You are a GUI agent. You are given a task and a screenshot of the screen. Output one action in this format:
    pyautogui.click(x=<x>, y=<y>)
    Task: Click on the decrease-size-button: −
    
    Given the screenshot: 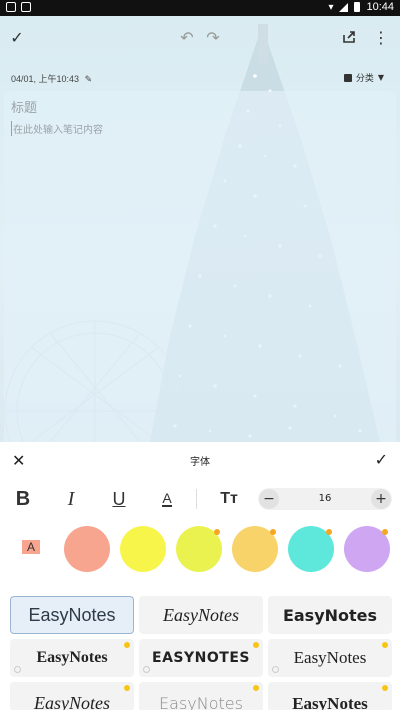 What is the action you would take?
    pyautogui.click(x=269, y=499)
    